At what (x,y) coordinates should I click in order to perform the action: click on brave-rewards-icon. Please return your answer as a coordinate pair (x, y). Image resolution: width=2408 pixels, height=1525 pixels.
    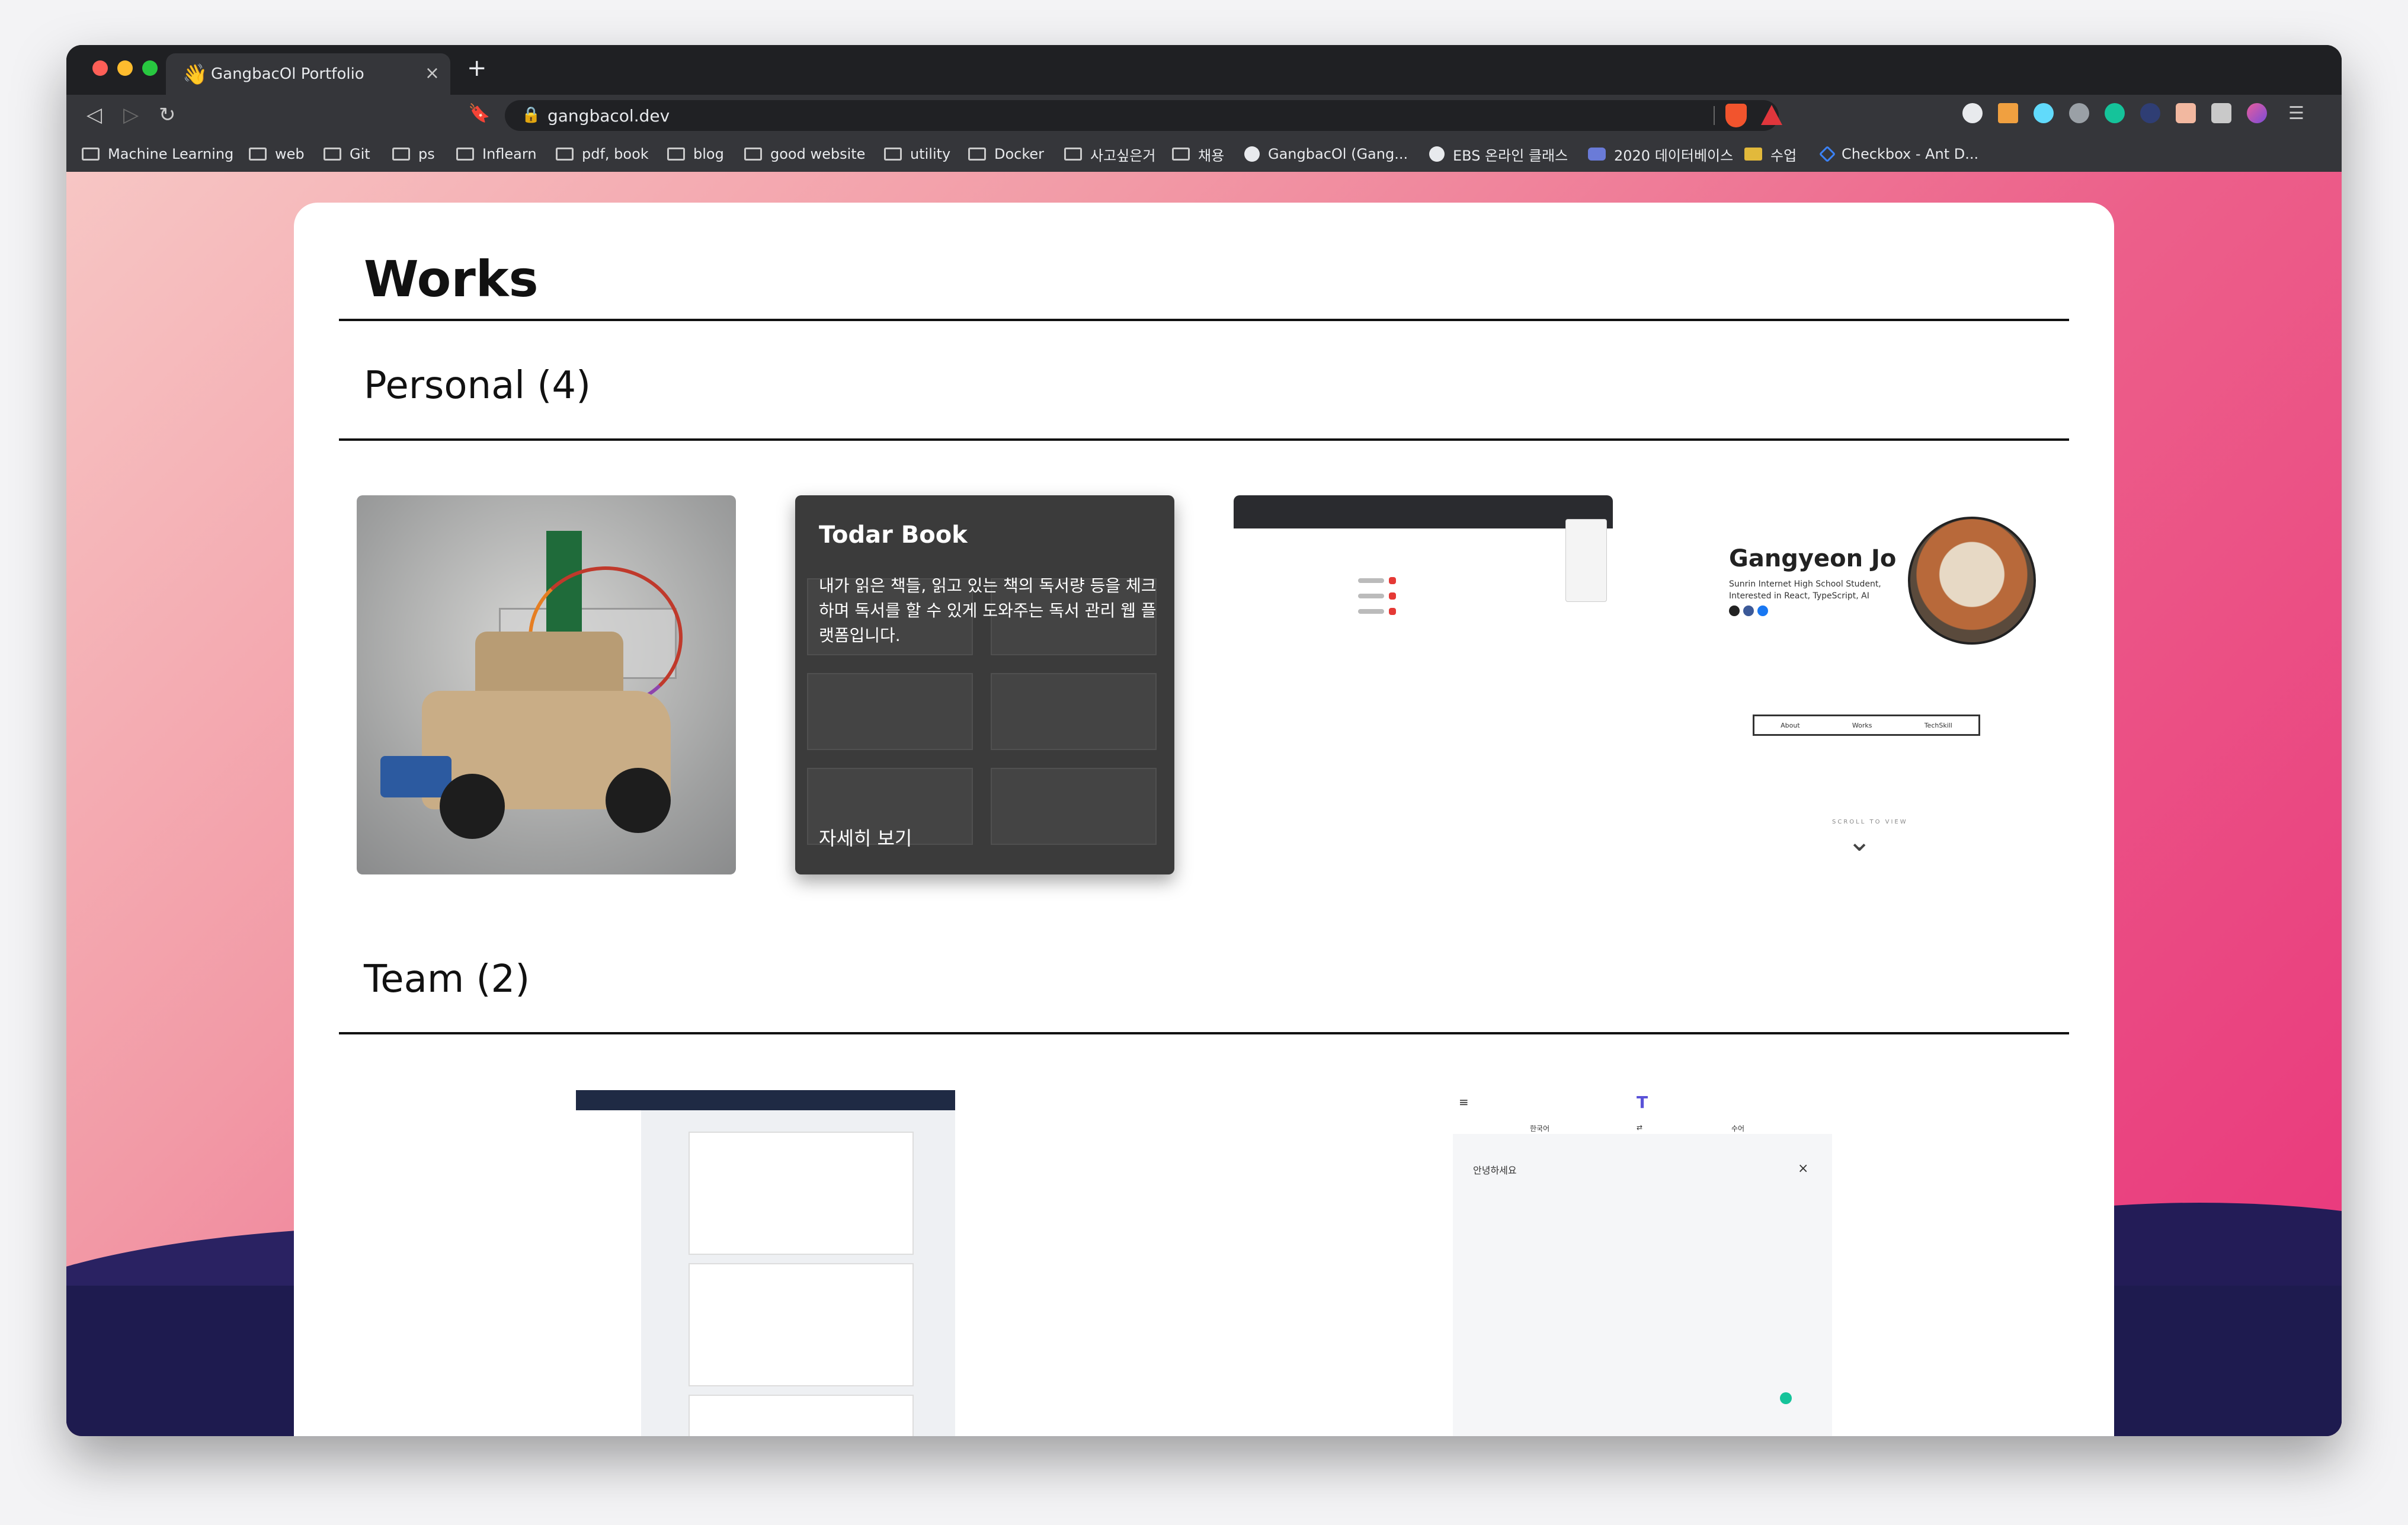
    Looking at the image, I should click on (1771, 115).